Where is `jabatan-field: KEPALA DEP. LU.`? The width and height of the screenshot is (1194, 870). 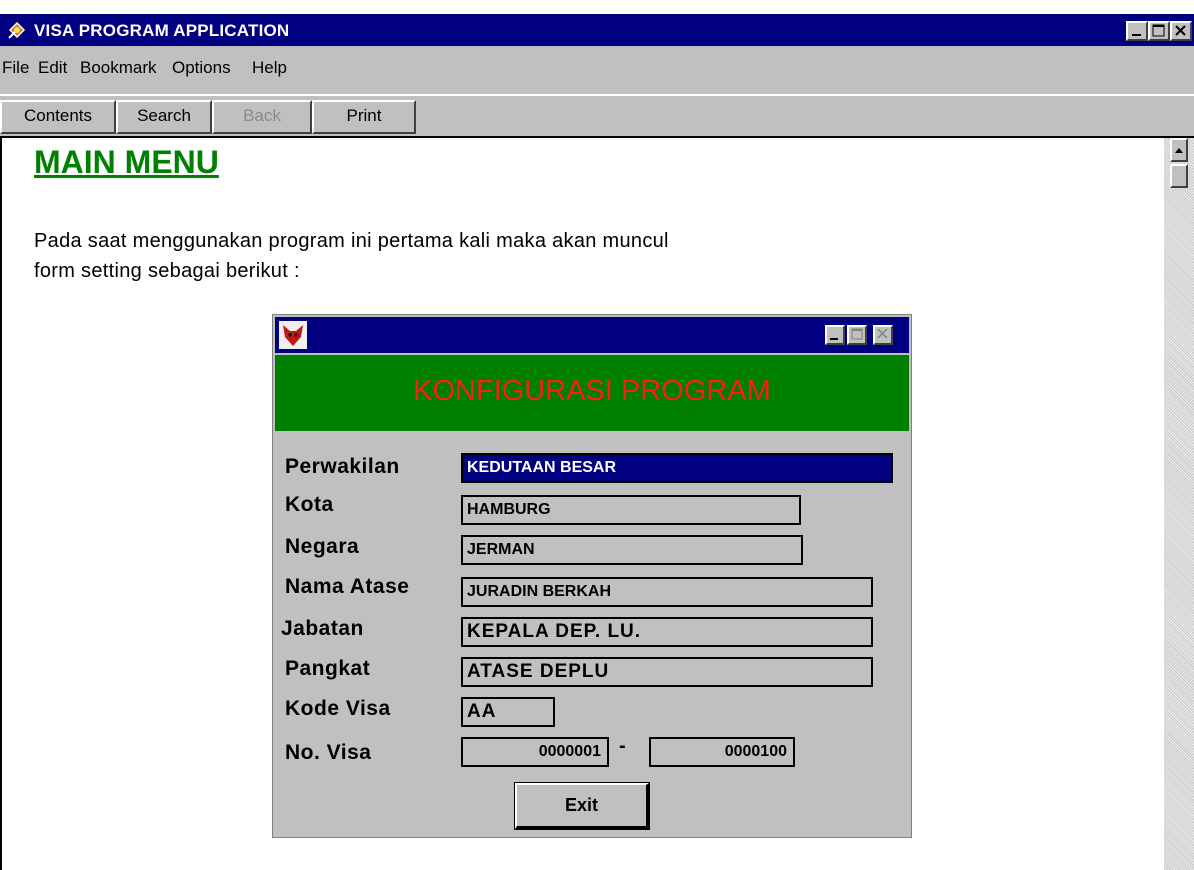
jabatan-field: KEPALA DEP. LU. is located at coordinates (667, 632).